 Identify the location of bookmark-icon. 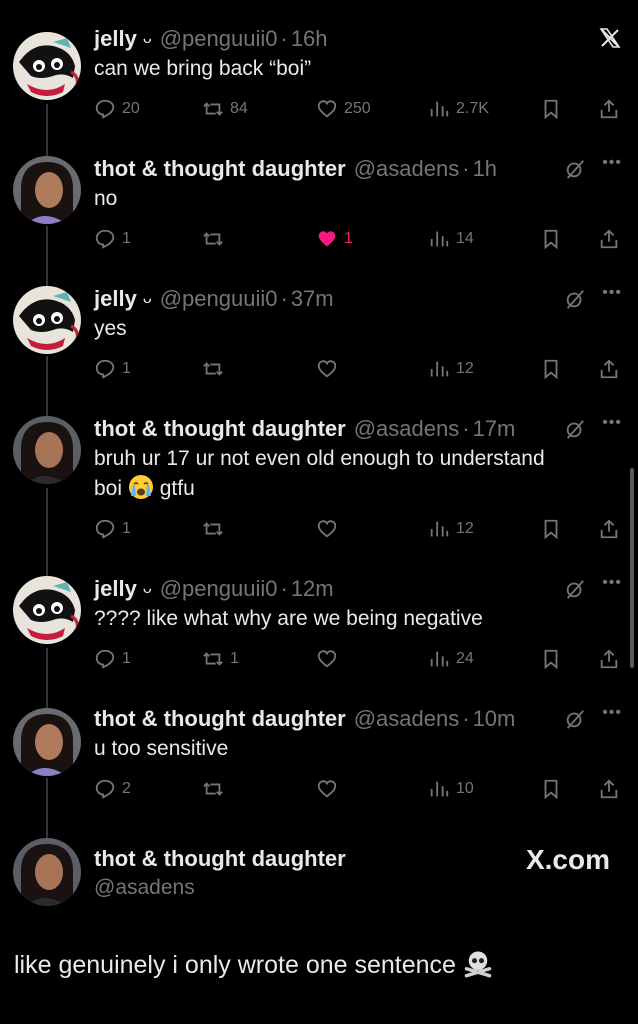
(551, 239).